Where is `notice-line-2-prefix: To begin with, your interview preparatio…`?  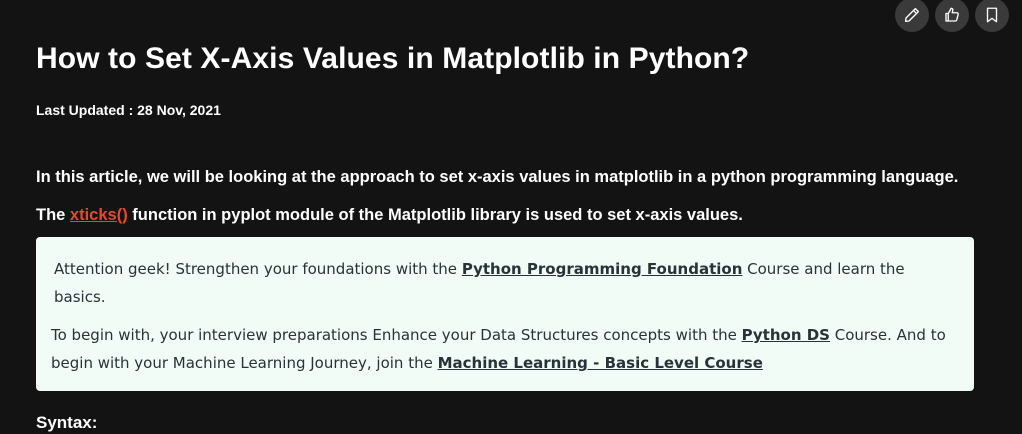 notice-line-2-prefix: To begin with, your interview preparatio… is located at coordinates (396, 335).